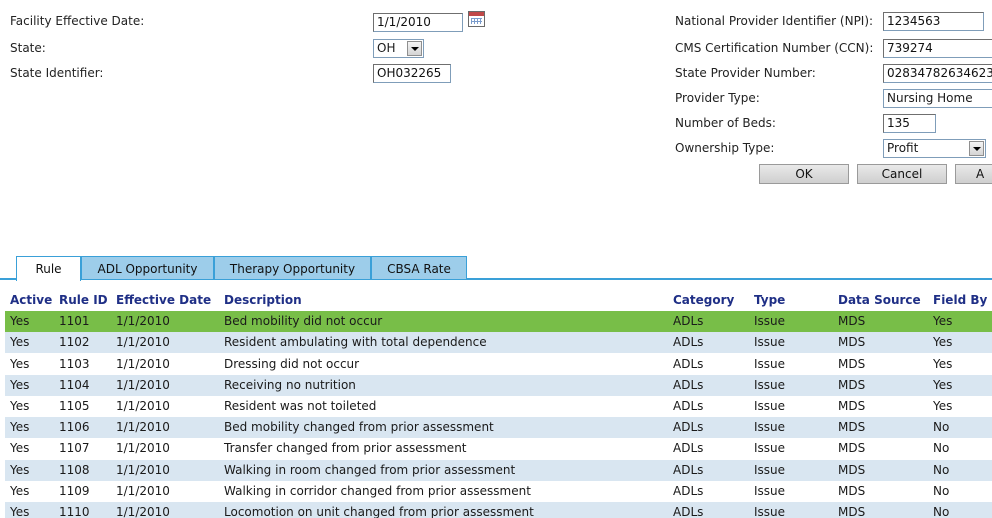  Describe the element at coordinates (74, 342) in the screenshot. I see `cell-rule-id: 1102` at that location.